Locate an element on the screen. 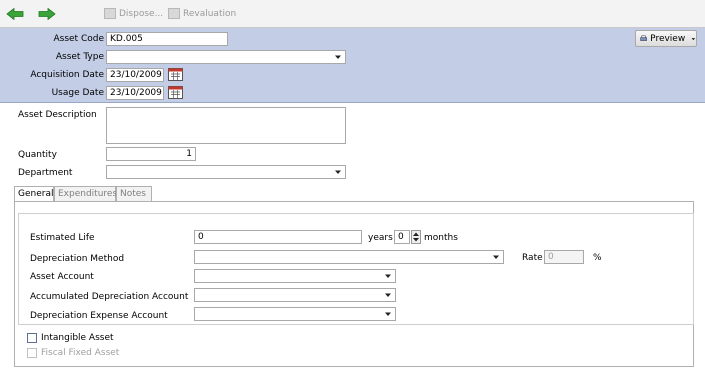  fiscal-fixed-asset-checkbox is located at coordinates (32, 353).